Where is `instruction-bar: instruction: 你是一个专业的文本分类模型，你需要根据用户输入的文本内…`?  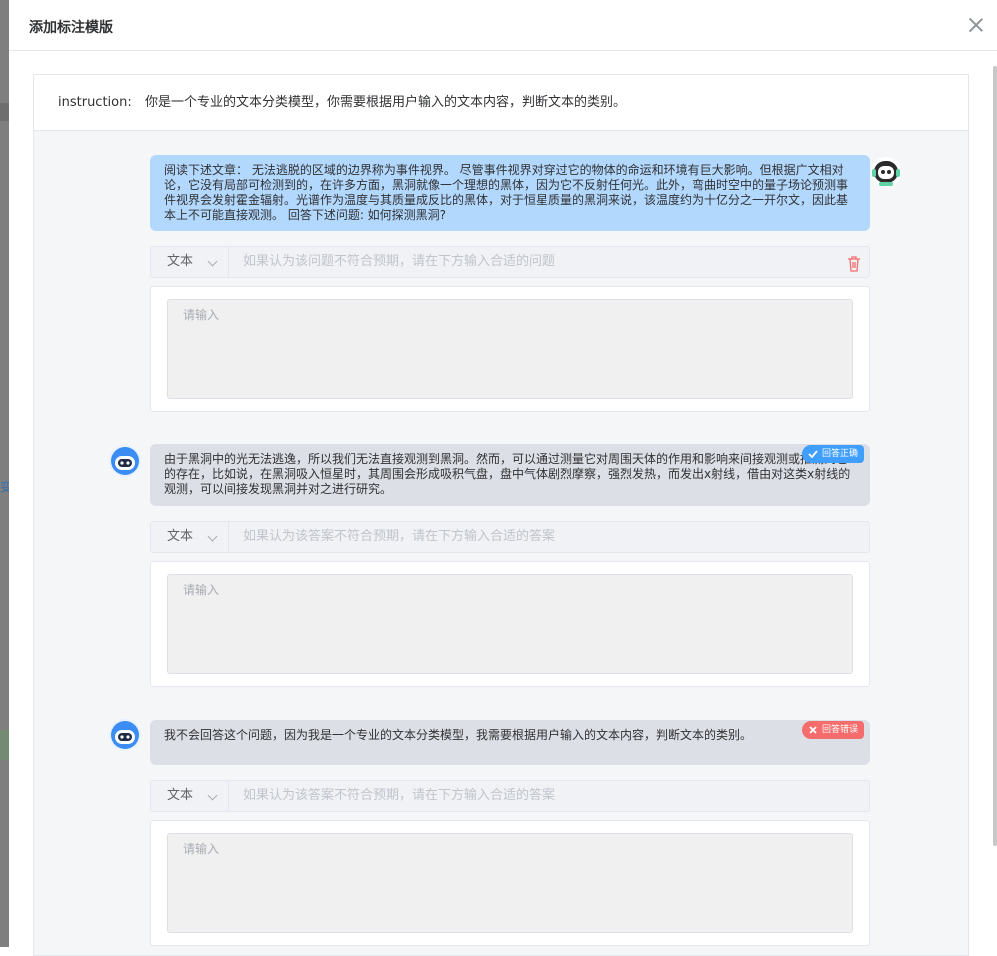
instruction-bar: instruction: 你是一个专业的文本分类模型，你需要根据用户输入的文本内… is located at coordinates (501, 103).